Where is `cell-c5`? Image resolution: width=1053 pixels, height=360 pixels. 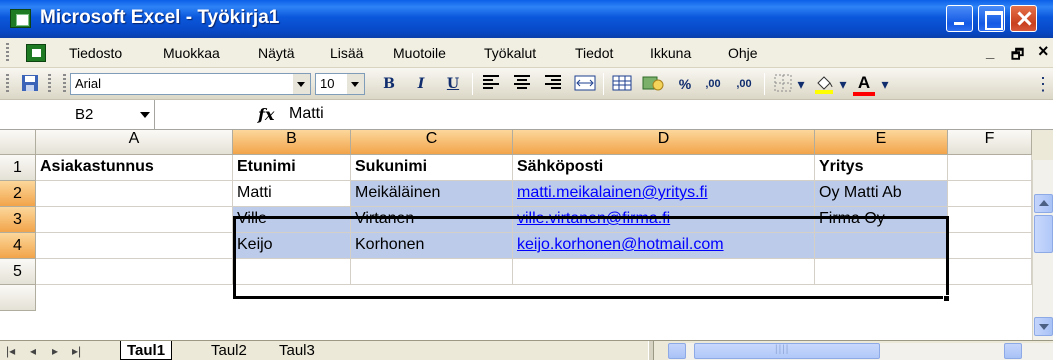
cell-c5 is located at coordinates (432, 272).